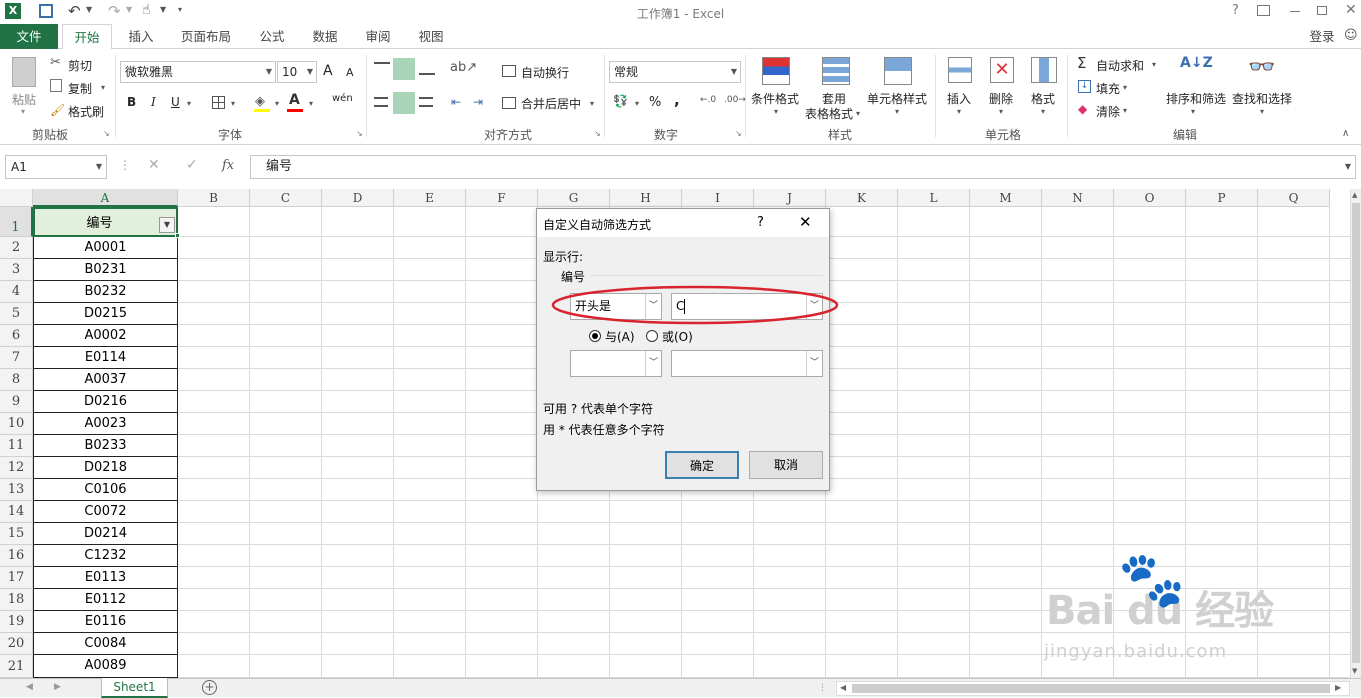 This screenshot has height=698, width=1361. What do you see at coordinates (105, 292) in the screenshot?
I see `table-cell: B0232` at bounding box center [105, 292].